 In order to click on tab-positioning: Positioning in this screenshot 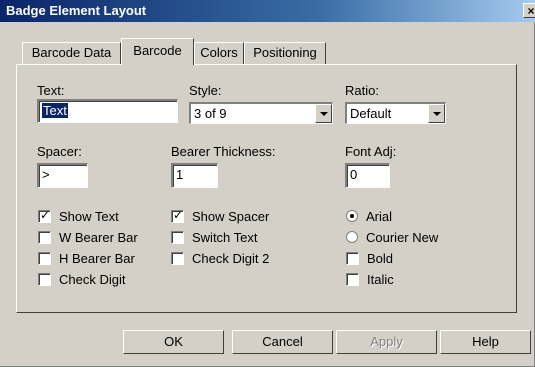, I will do `click(285, 53)`.